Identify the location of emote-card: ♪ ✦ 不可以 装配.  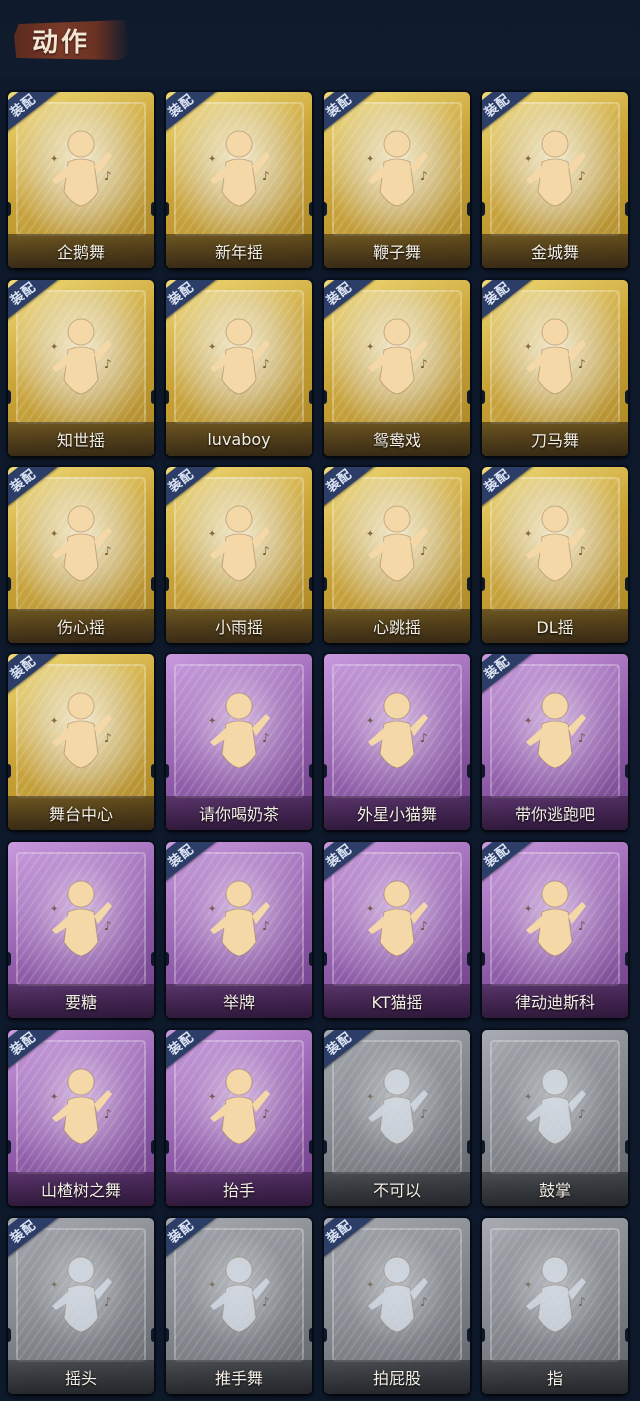
(397, 1118).